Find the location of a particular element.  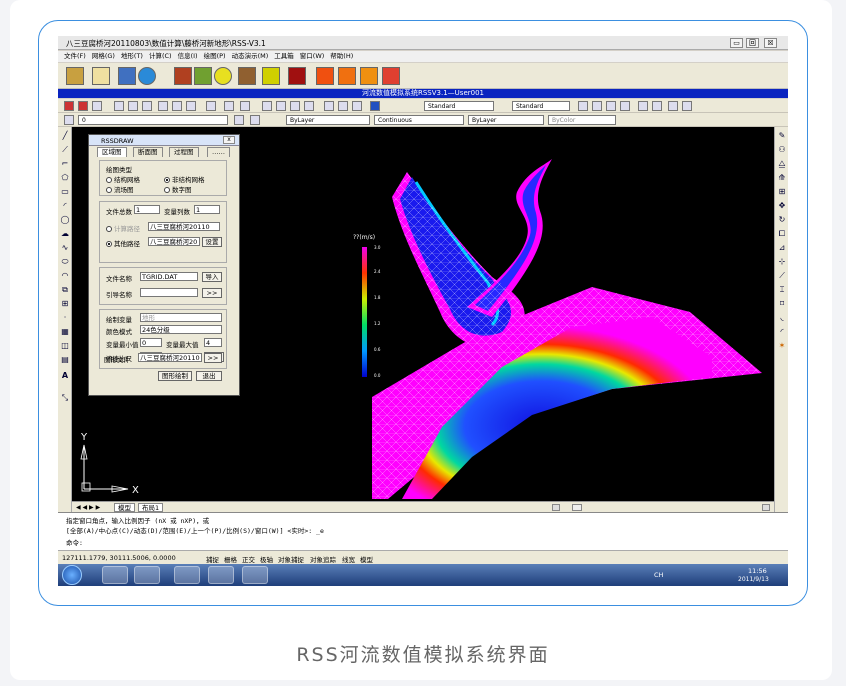

paste-icon is located at coordinates (191, 106).